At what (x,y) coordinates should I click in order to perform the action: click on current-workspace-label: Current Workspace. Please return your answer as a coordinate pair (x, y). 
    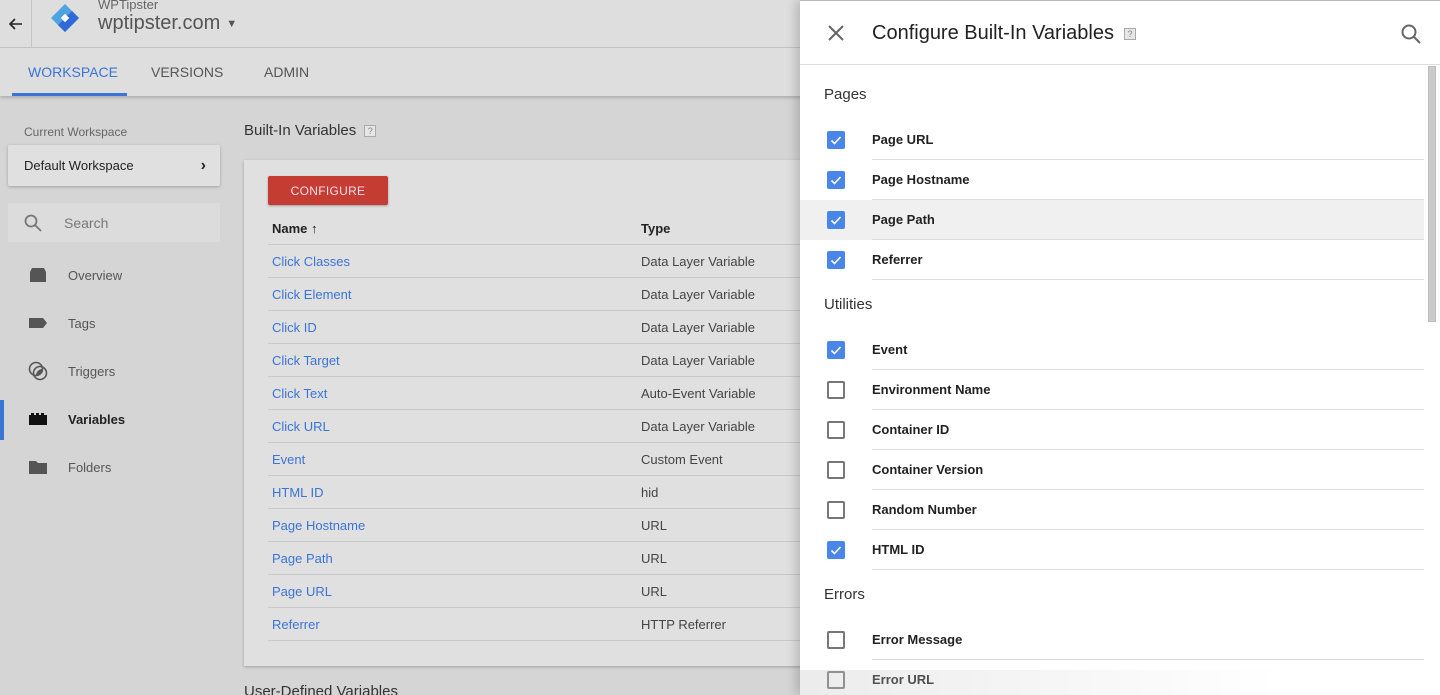
    Looking at the image, I should click on (76, 132).